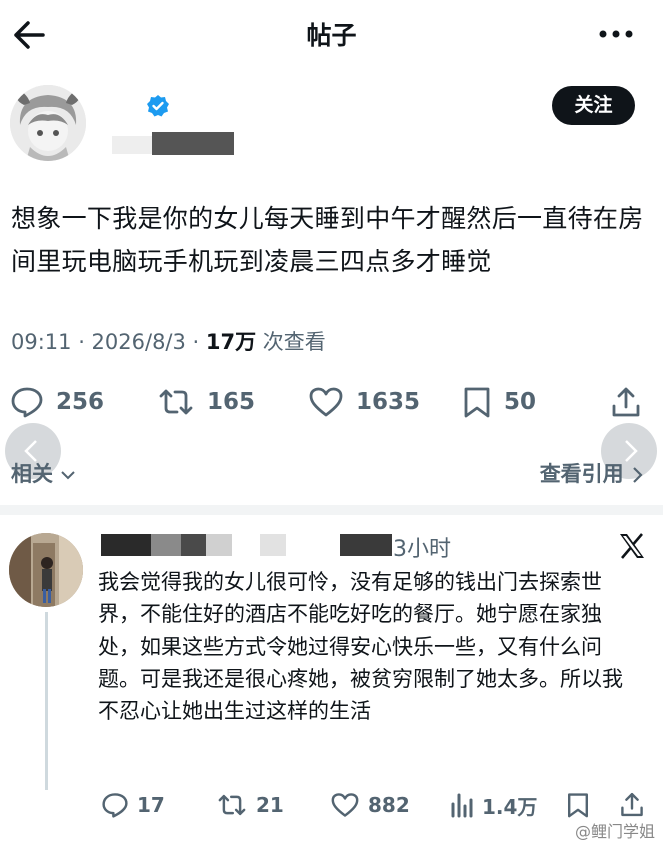  Describe the element at coordinates (462, 805) in the screenshot. I see `bar-chart-icon` at that location.